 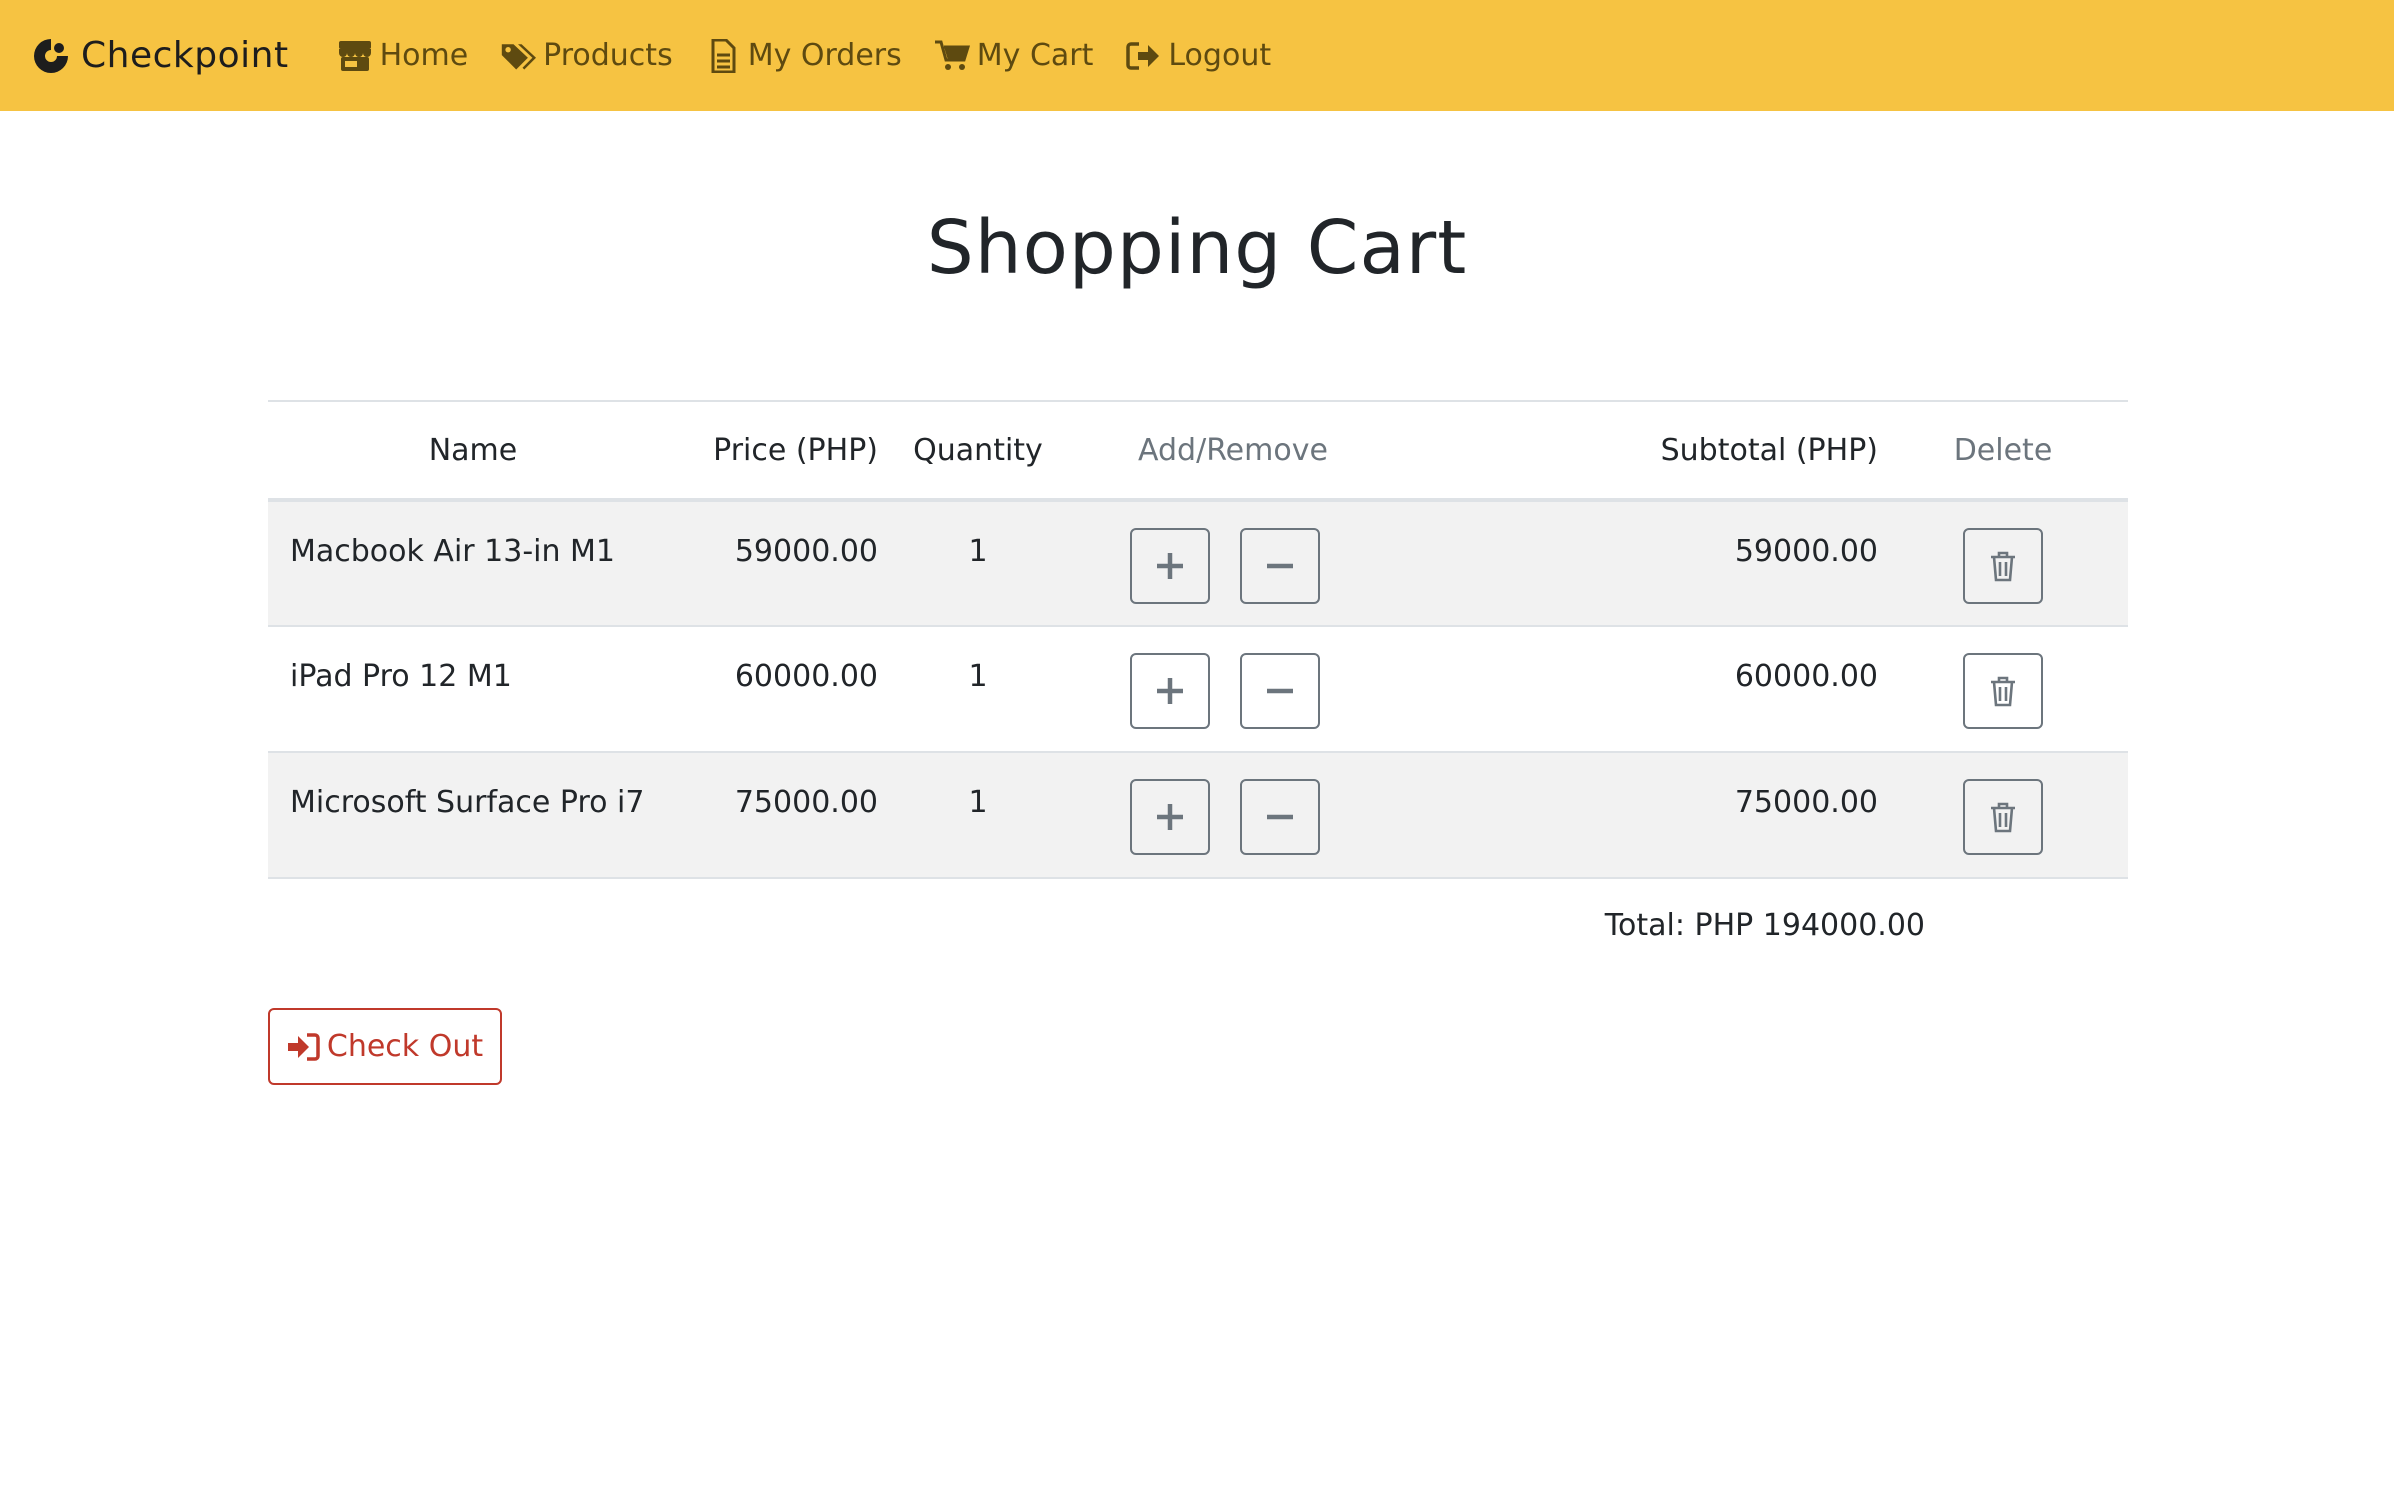 I want to click on table-row: iPad Pro 12 M1 60000.00 1 60000.00, so click(x=1198, y=689).